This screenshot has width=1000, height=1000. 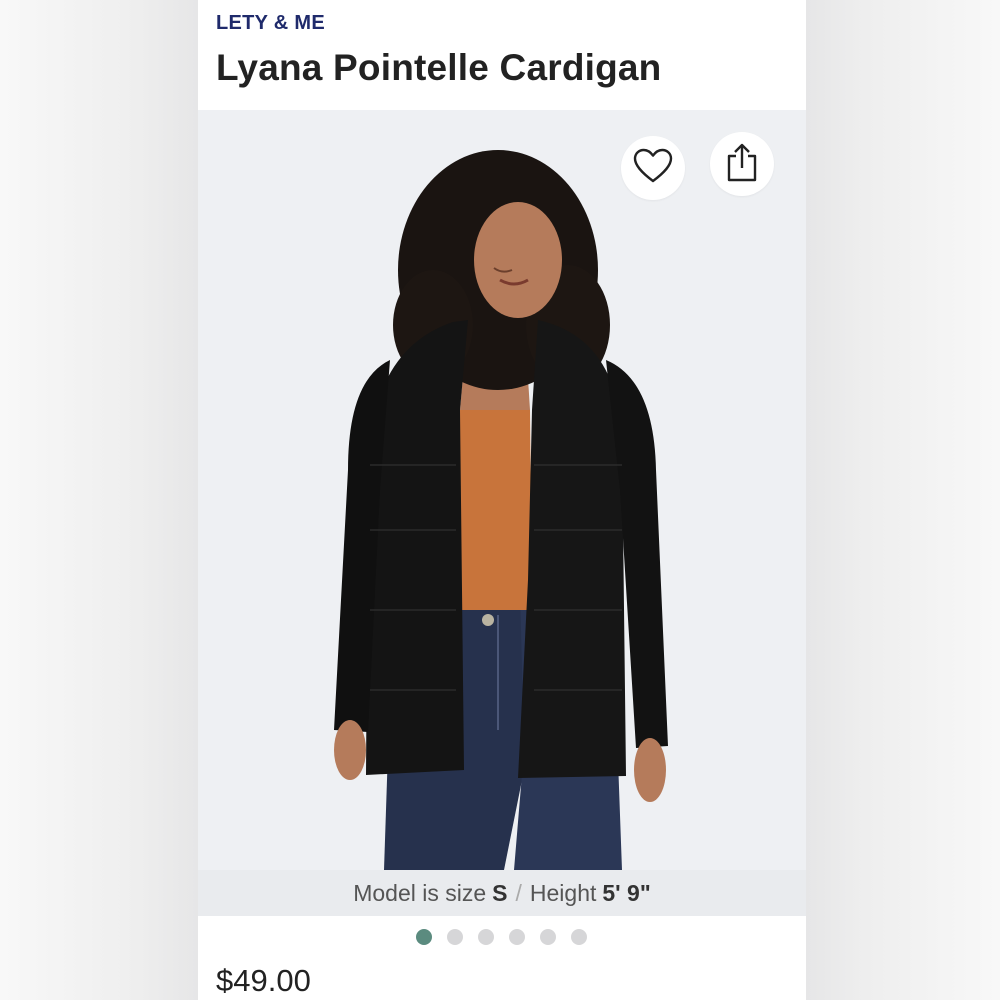 I want to click on model-size-caption: Model is size S / Height 5' 9", so click(x=502, y=893).